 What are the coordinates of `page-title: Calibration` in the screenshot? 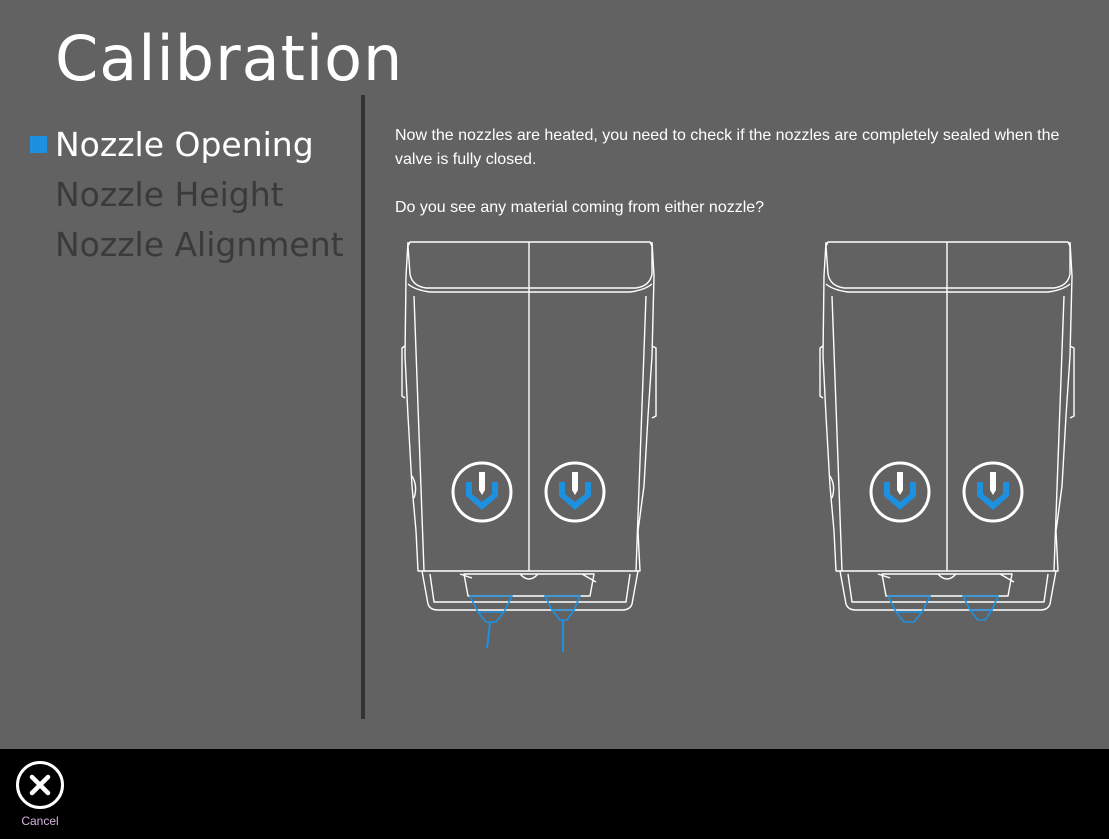 It's located at (229, 58).